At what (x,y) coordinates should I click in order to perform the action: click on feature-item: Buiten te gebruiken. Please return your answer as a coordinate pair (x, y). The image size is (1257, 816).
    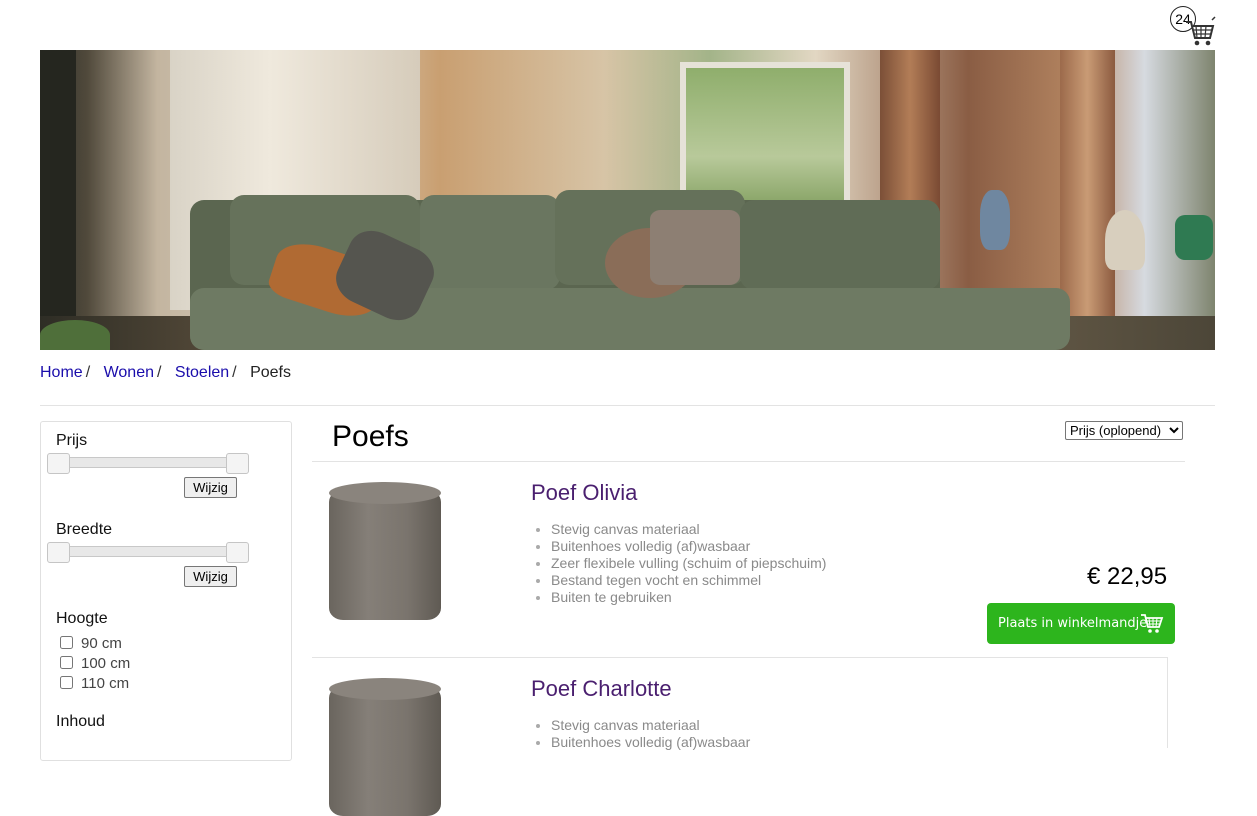
    Looking at the image, I should click on (688, 597).